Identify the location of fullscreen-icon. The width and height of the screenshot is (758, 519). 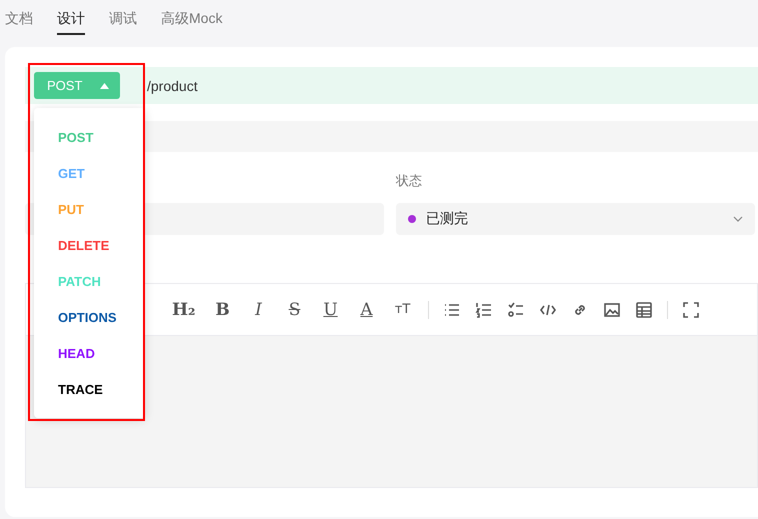
(691, 309).